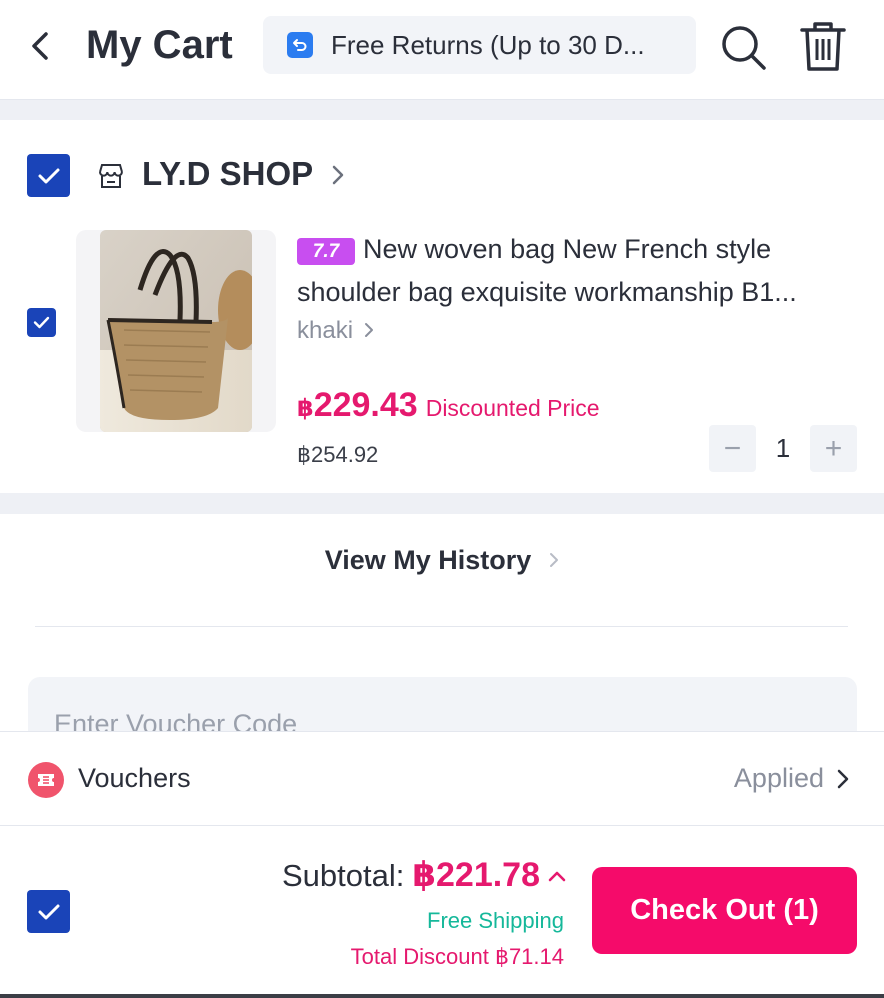  I want to click on vouchers-status: Applied, so click(778, 778).